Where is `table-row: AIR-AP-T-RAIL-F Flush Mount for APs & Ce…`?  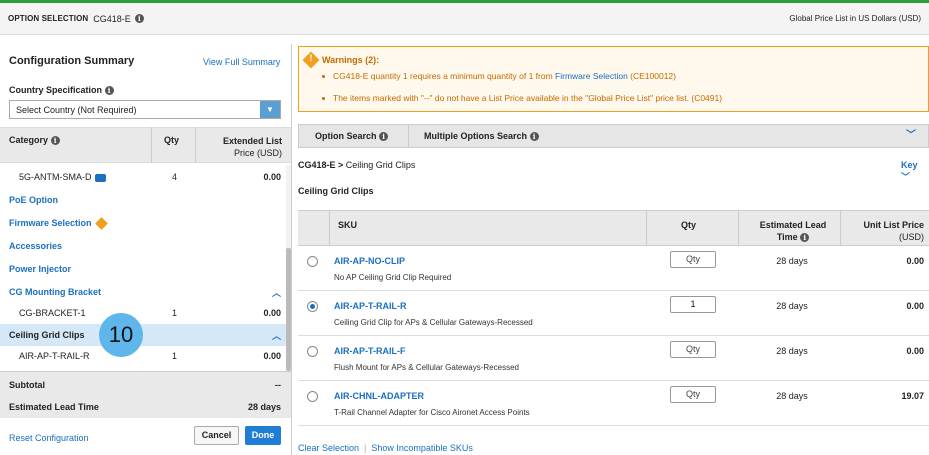
table-row: AIR-AP-T-RAIL-F Flush Mount for APs & Ce… is located at coordinates (613, 358).